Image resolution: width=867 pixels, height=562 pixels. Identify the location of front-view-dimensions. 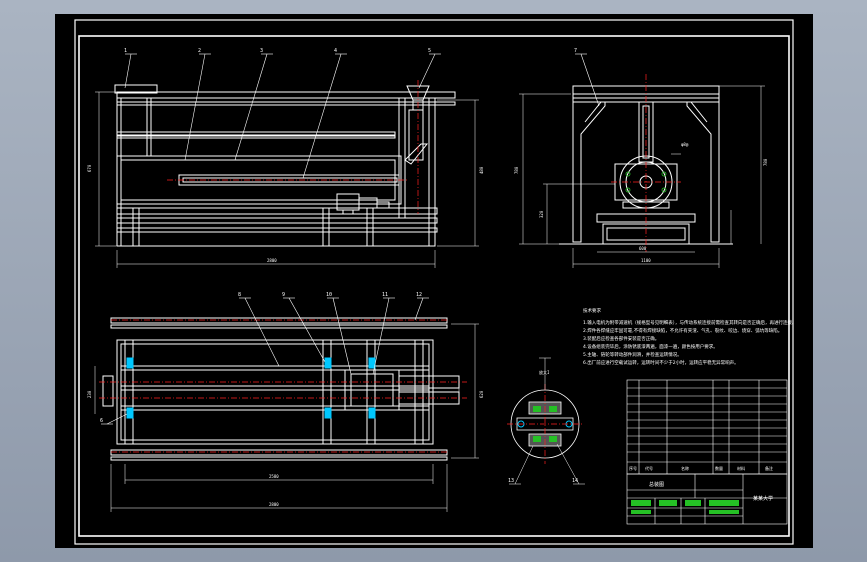
(287, 179).